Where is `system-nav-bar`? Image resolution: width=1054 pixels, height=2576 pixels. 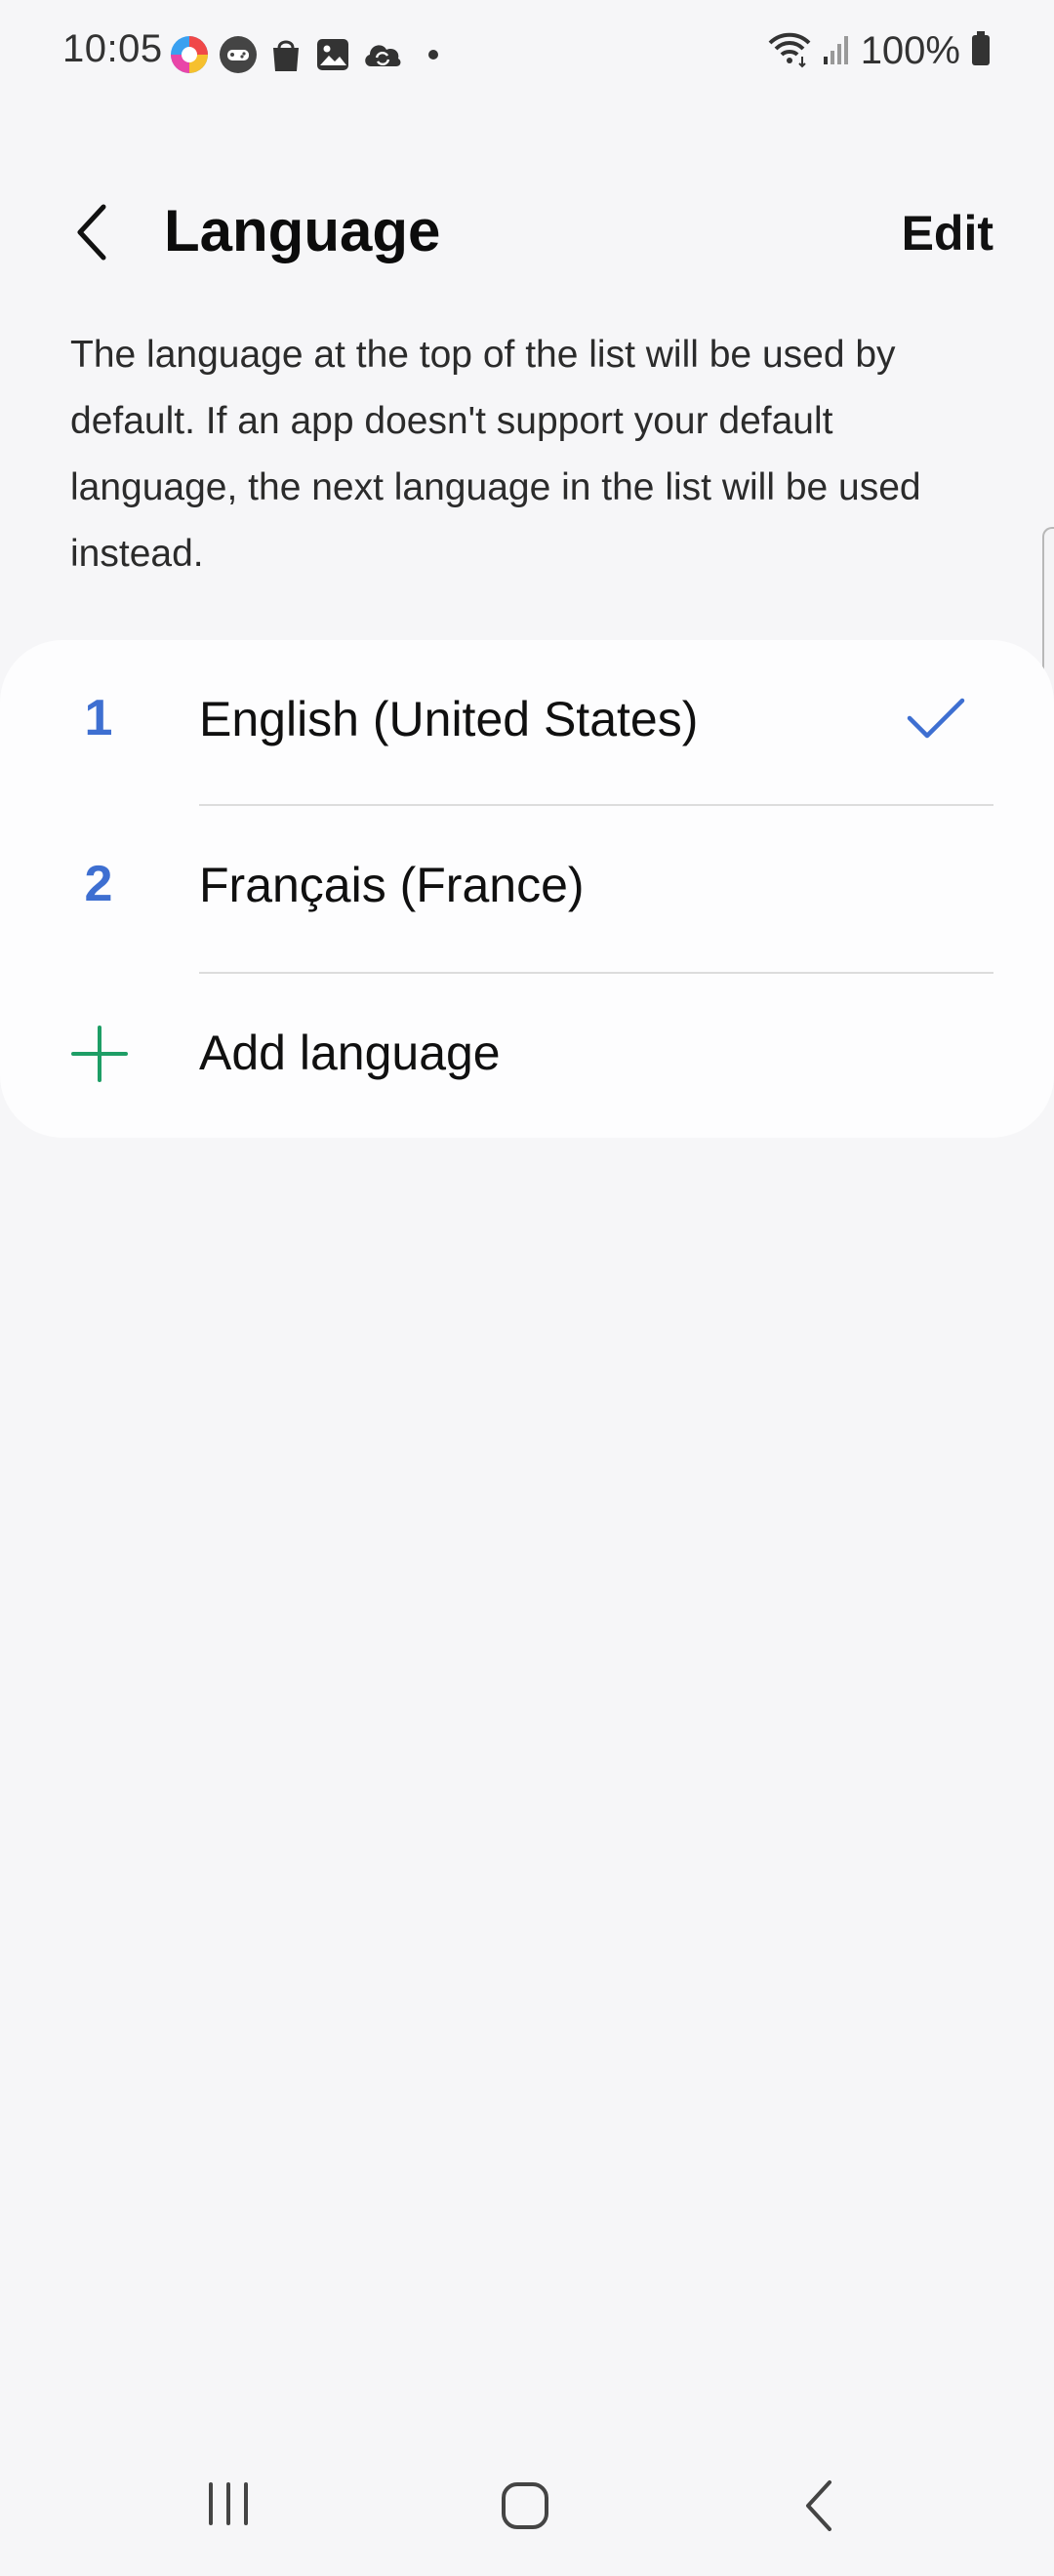 system-nav-bar is located at coordinates (527, 2507).